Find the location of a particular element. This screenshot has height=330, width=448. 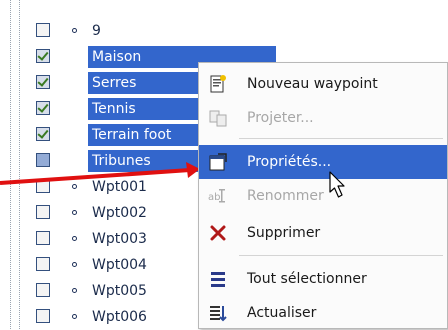

tree-item-label: Wpt006 is located at coordinates (119, 317).